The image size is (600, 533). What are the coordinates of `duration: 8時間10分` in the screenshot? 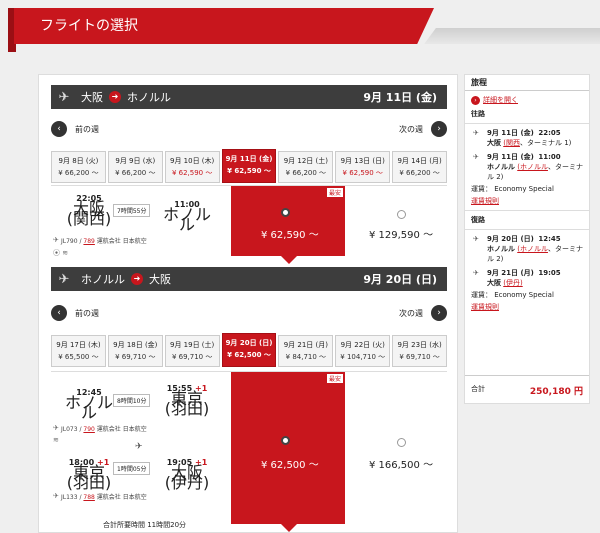 It's located at (132, 400).